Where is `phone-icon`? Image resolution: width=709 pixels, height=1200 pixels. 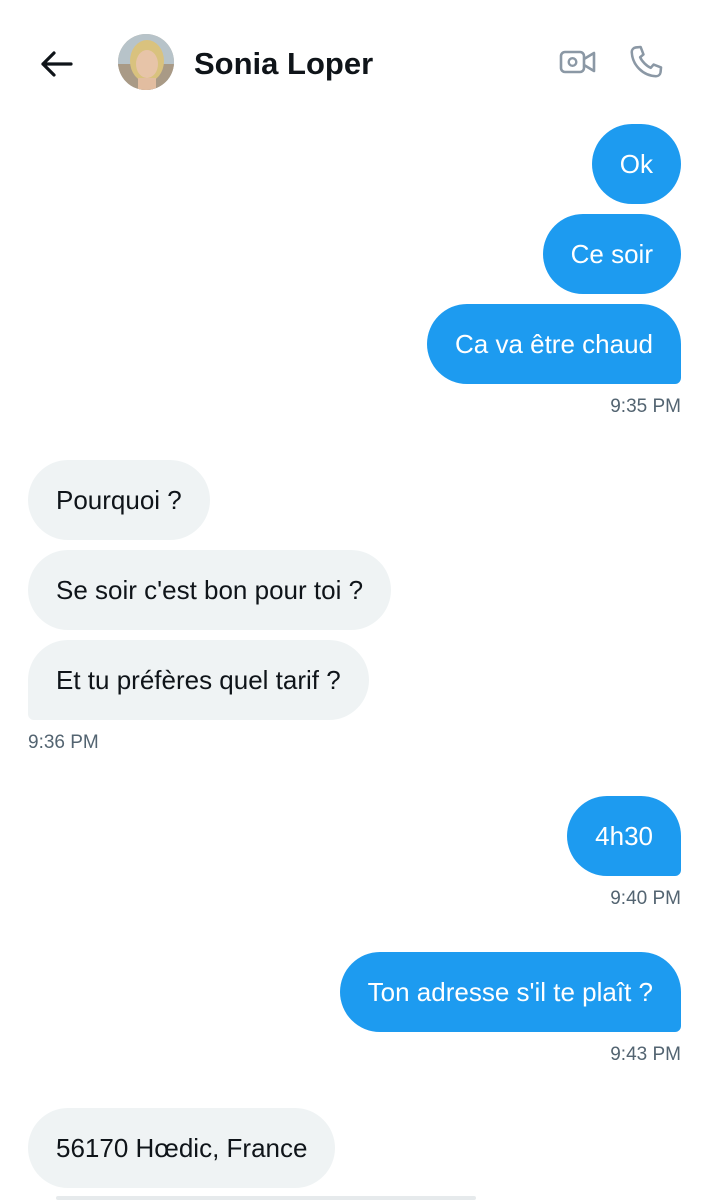 phone-icon is located at coordinates (646, 61).